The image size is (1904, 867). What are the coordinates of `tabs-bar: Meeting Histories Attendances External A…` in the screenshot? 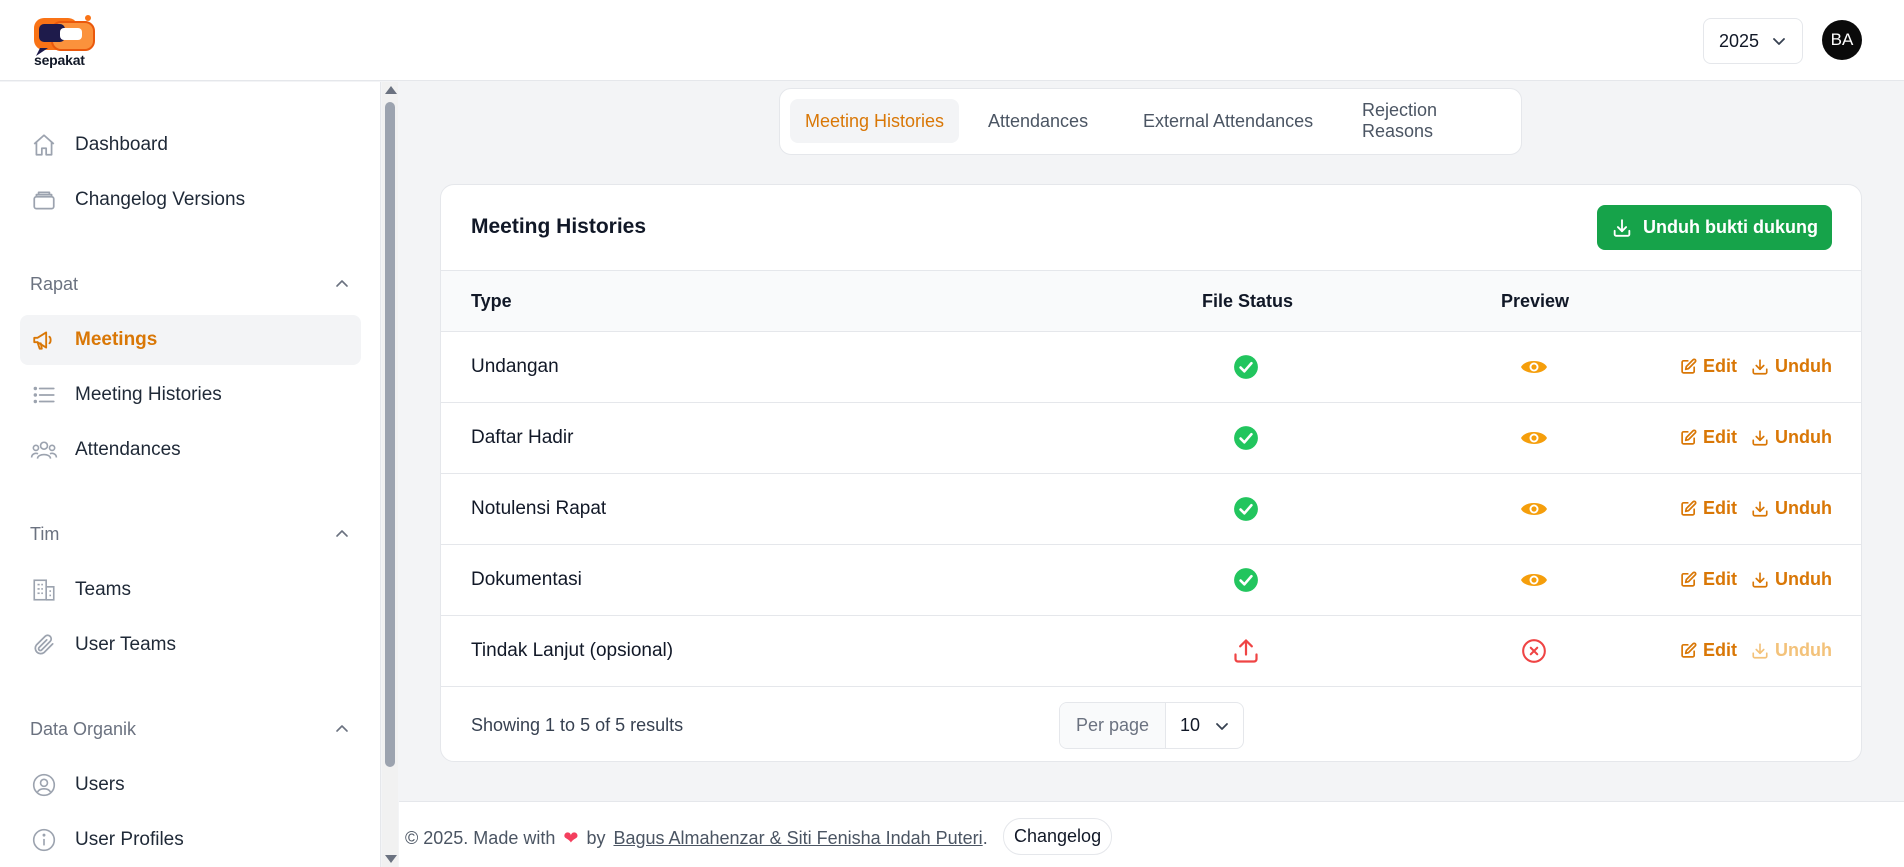 It's located at (1150, 121).